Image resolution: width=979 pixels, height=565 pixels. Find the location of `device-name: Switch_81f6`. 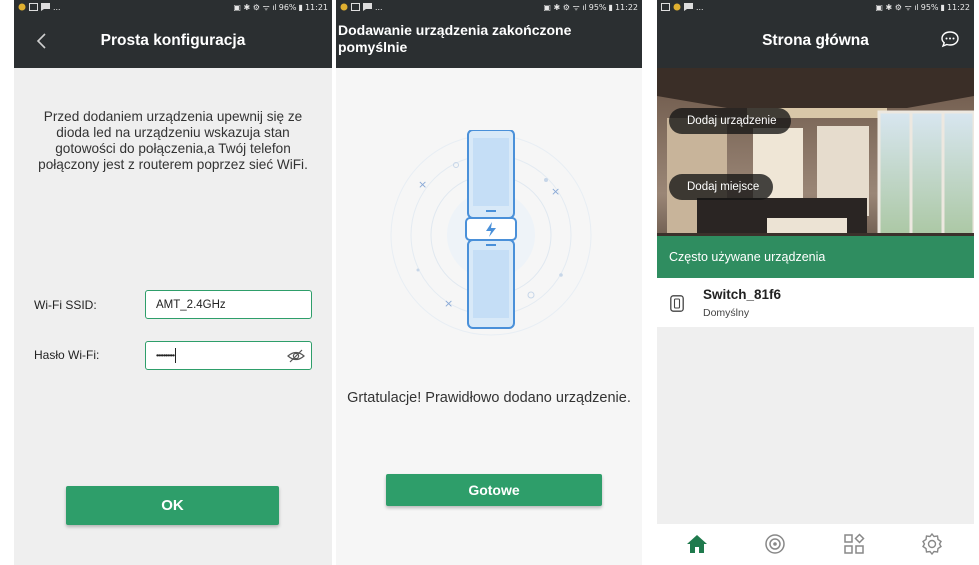

device-name: Switch_81f6 is located at coordinates (742, 294).